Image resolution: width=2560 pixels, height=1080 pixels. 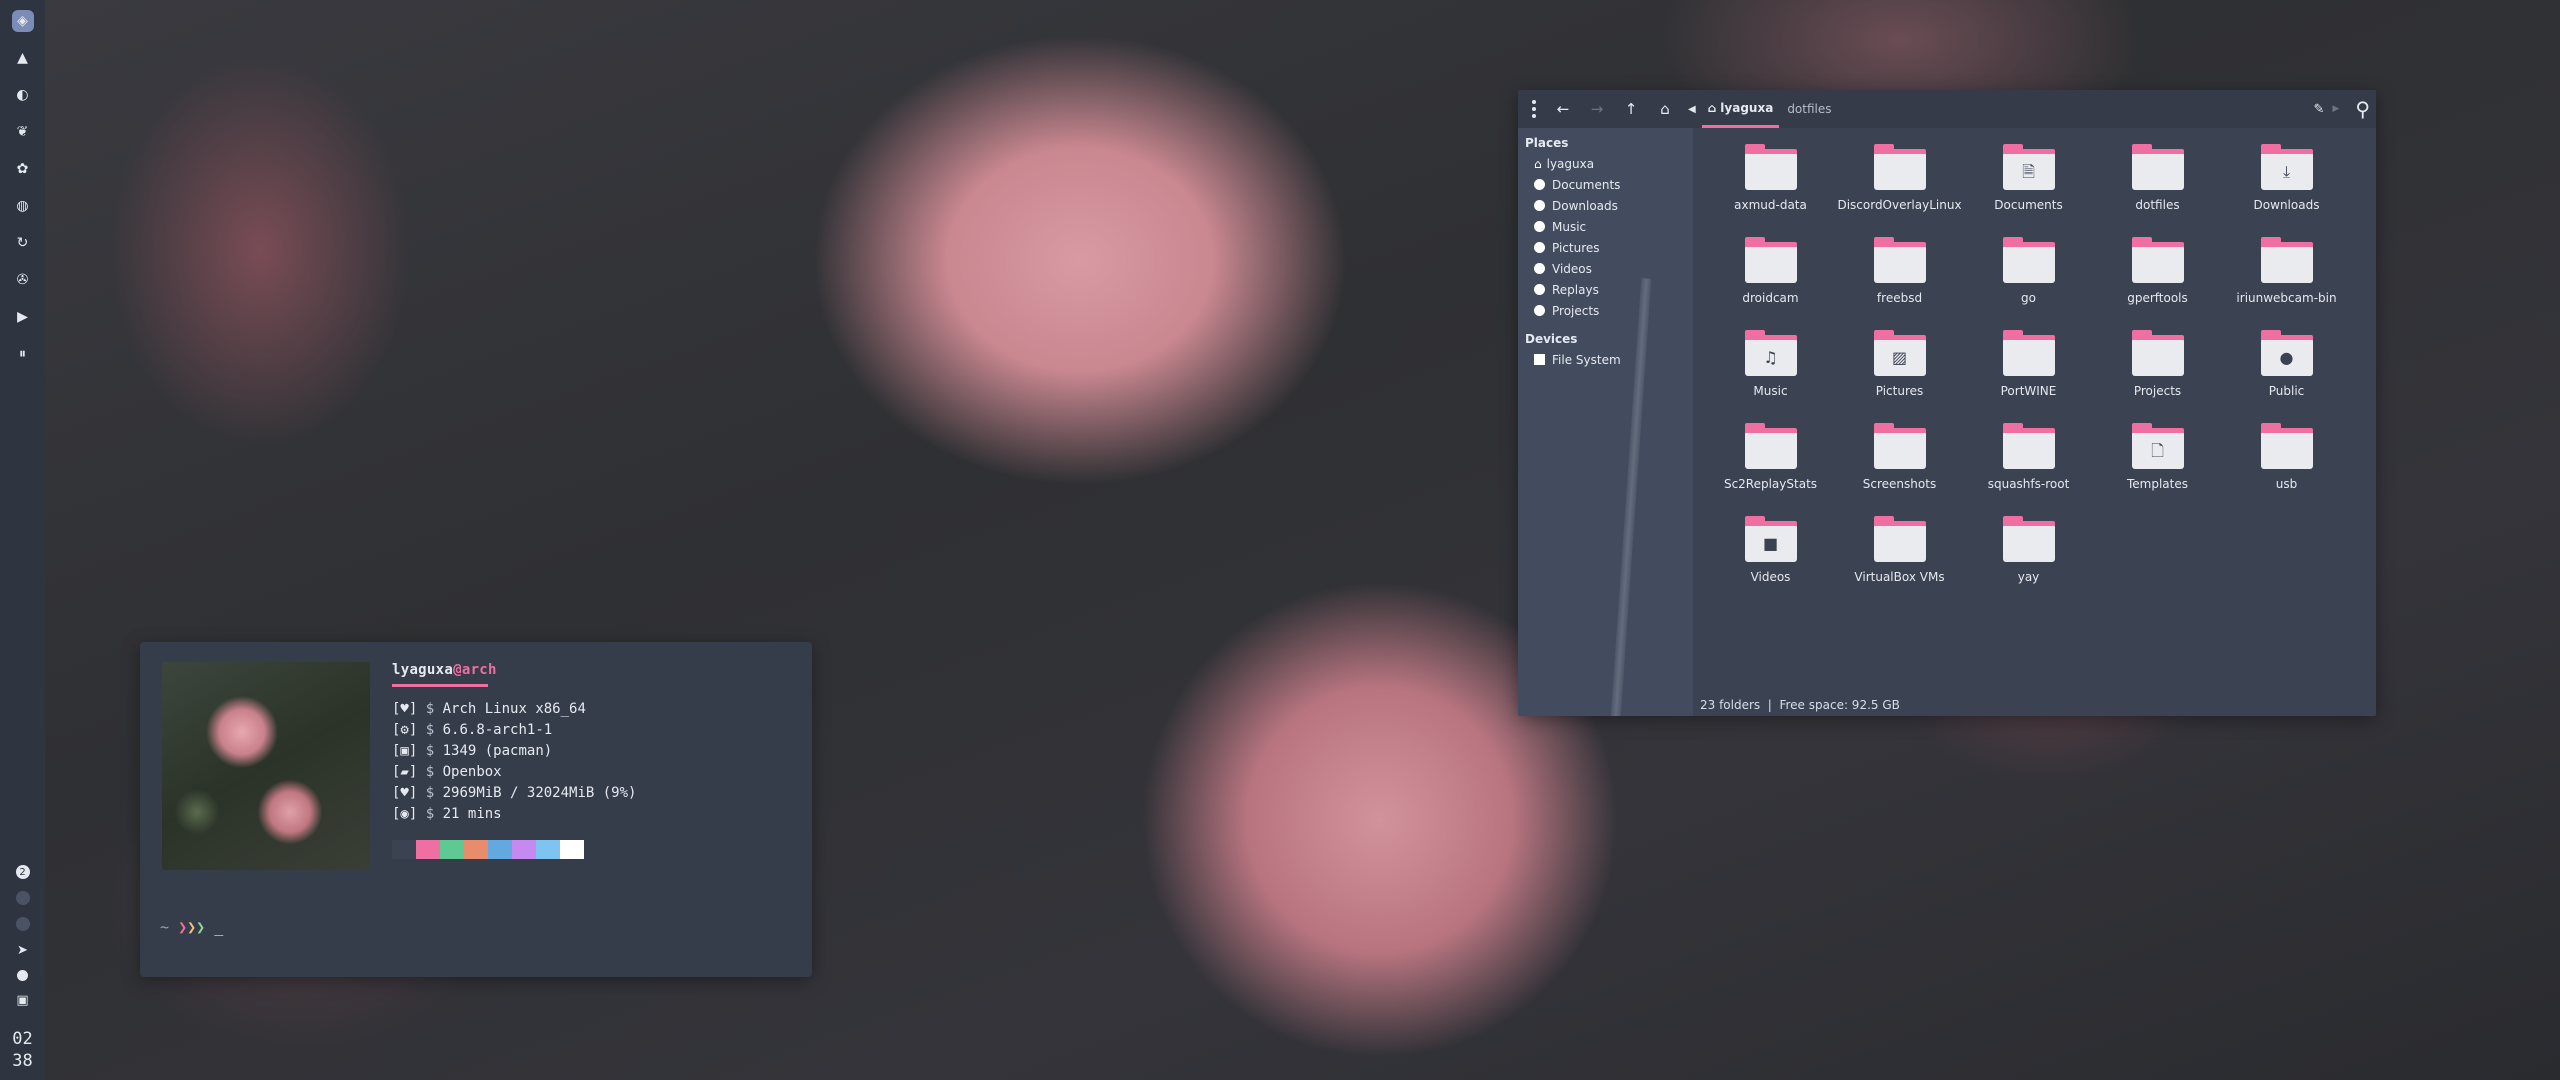 What do you see at coordinates (2286, 186) in the screenshot?
I see `file-item: ⤓ Downloads` at bounding box center [2286, 186].